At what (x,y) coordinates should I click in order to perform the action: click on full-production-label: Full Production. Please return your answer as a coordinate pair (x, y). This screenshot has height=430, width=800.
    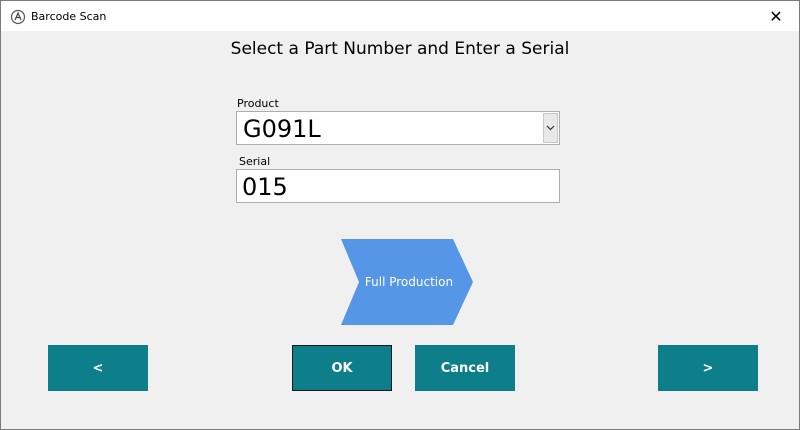
    Looking at the image, I should click on (409, 282).